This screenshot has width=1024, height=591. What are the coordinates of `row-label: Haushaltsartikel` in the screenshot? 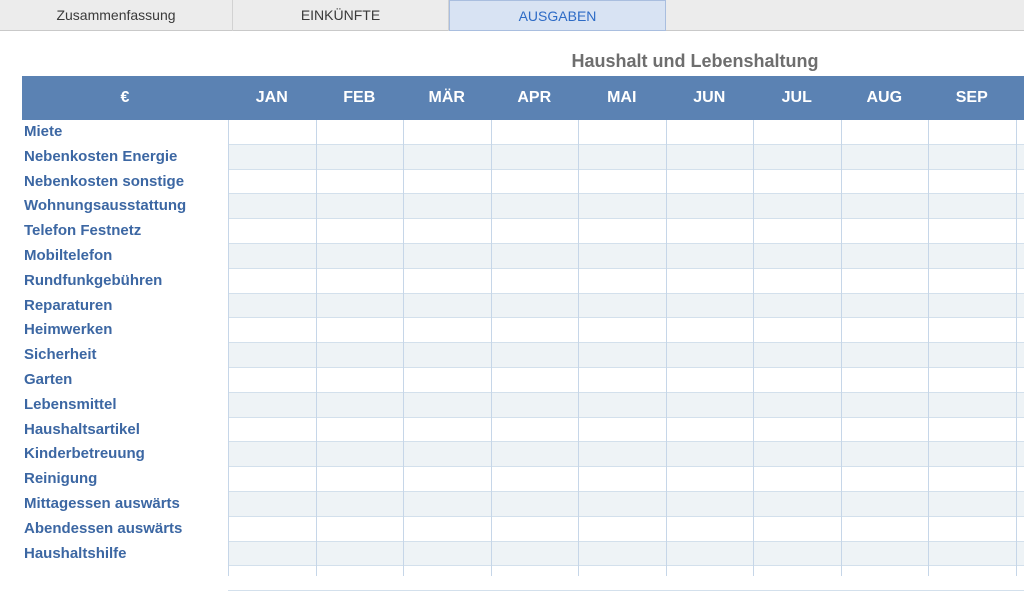 It's located at (82, 430).